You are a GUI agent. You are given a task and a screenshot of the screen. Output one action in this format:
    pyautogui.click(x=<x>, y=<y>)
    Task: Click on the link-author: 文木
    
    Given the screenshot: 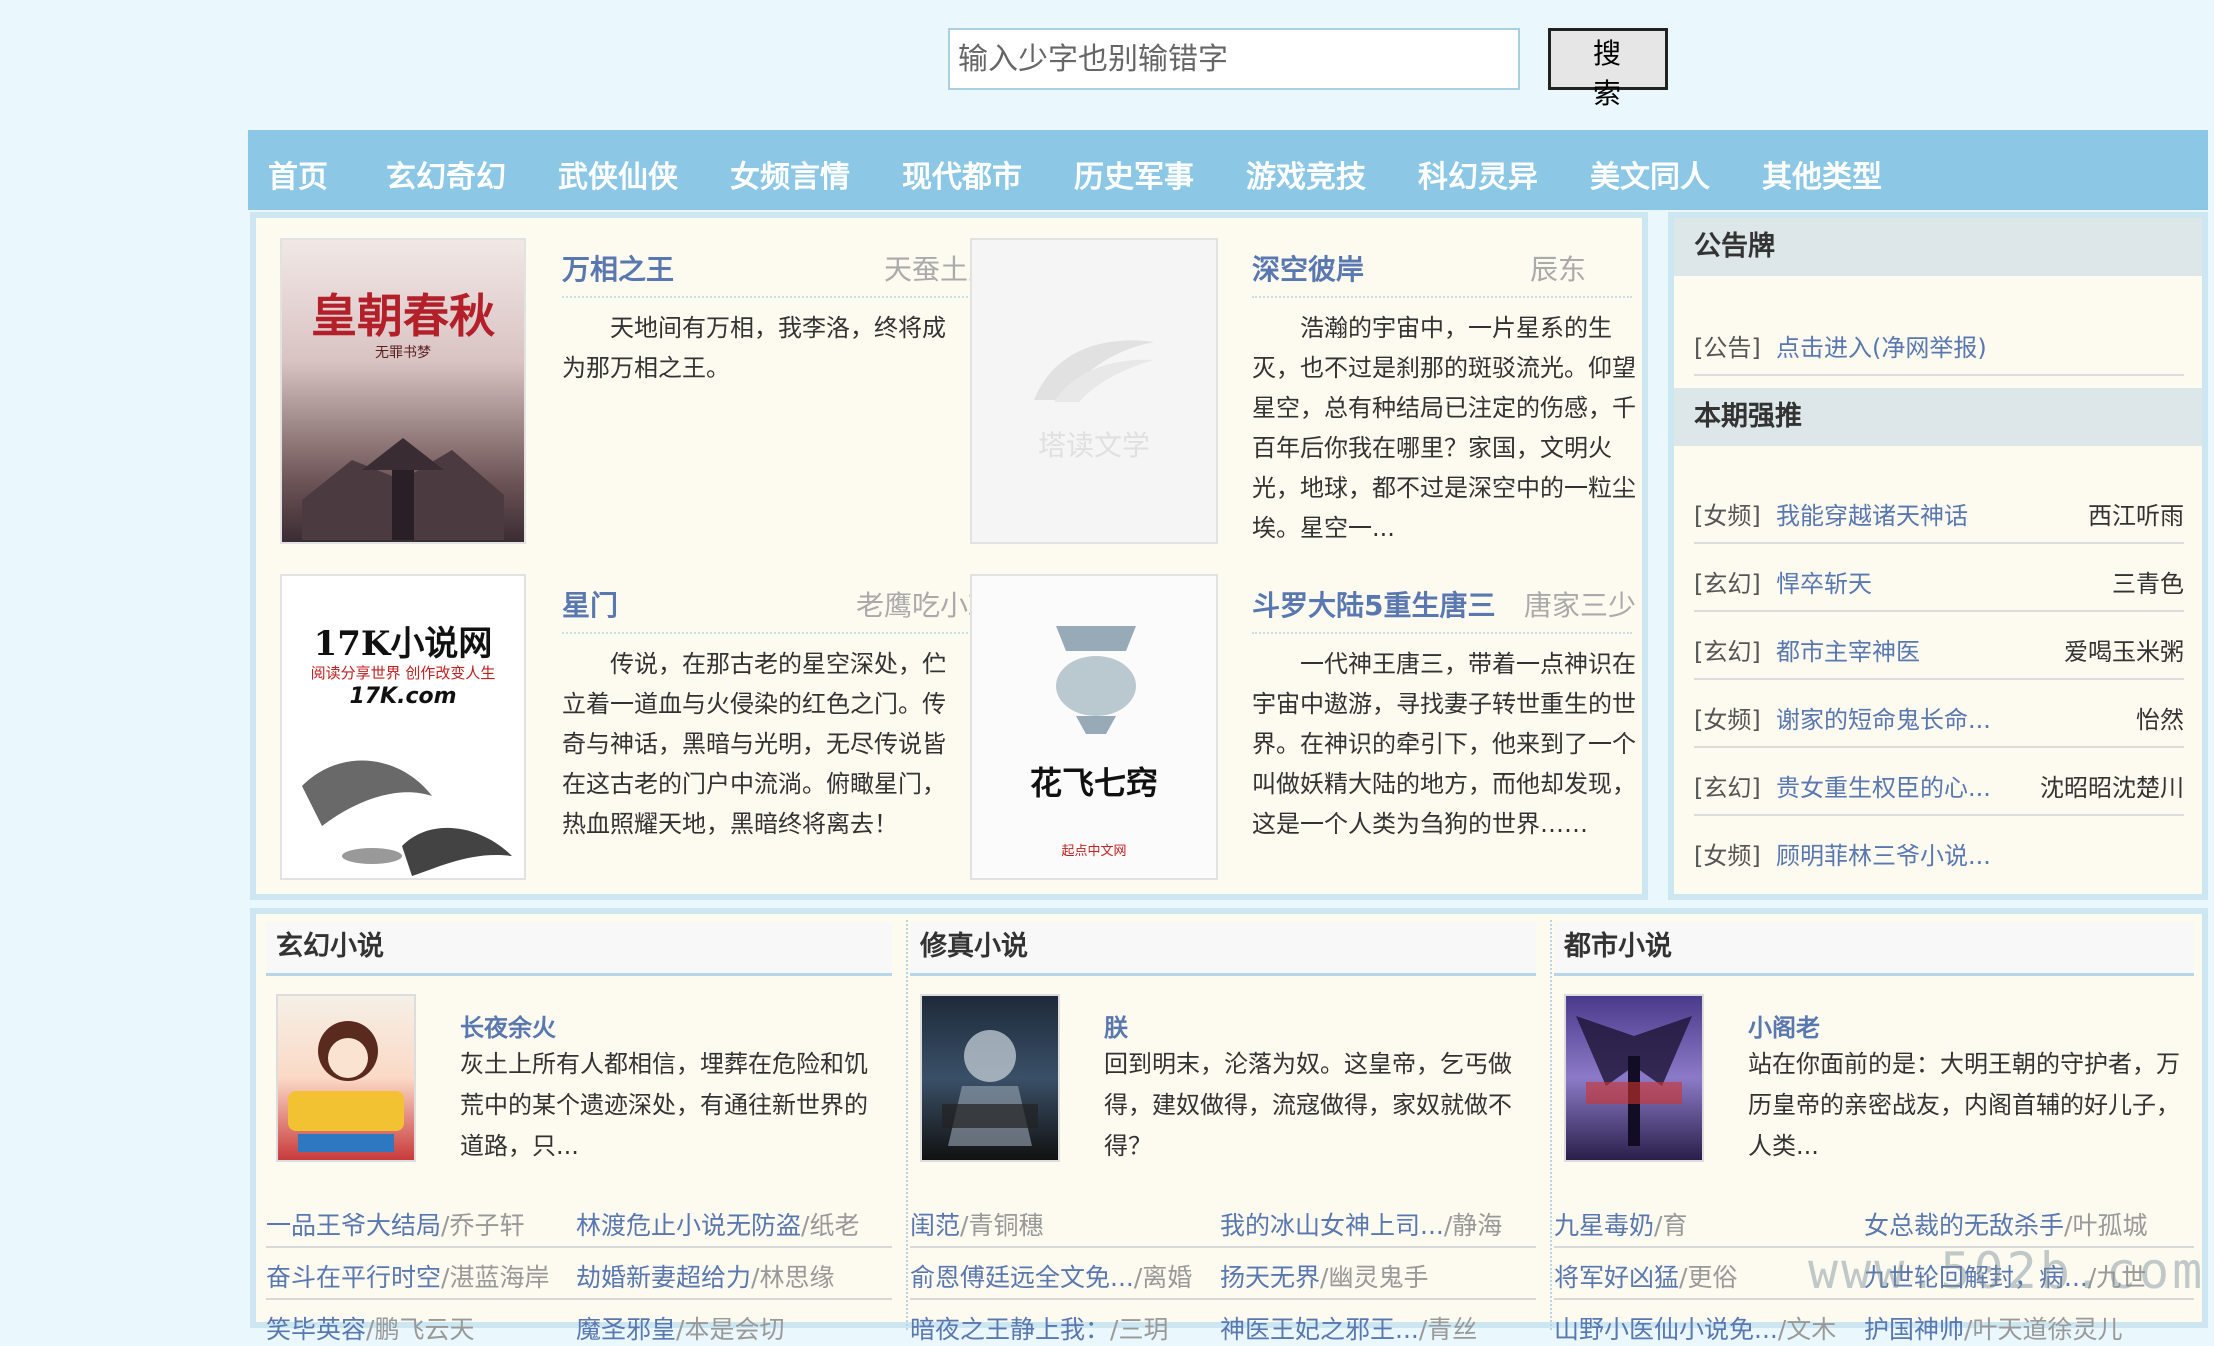 What is the action you would take?
    pyautogui.click(x=1811, y=1329)
    